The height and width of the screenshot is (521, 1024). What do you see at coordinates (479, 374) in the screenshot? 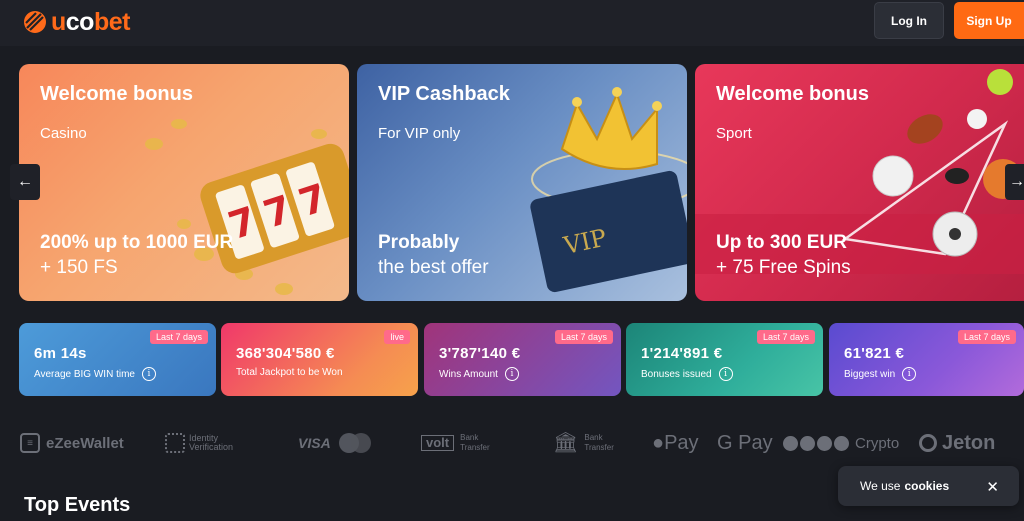
I see `stat-label: Wins Amount i` at bounding box center [479, 374].